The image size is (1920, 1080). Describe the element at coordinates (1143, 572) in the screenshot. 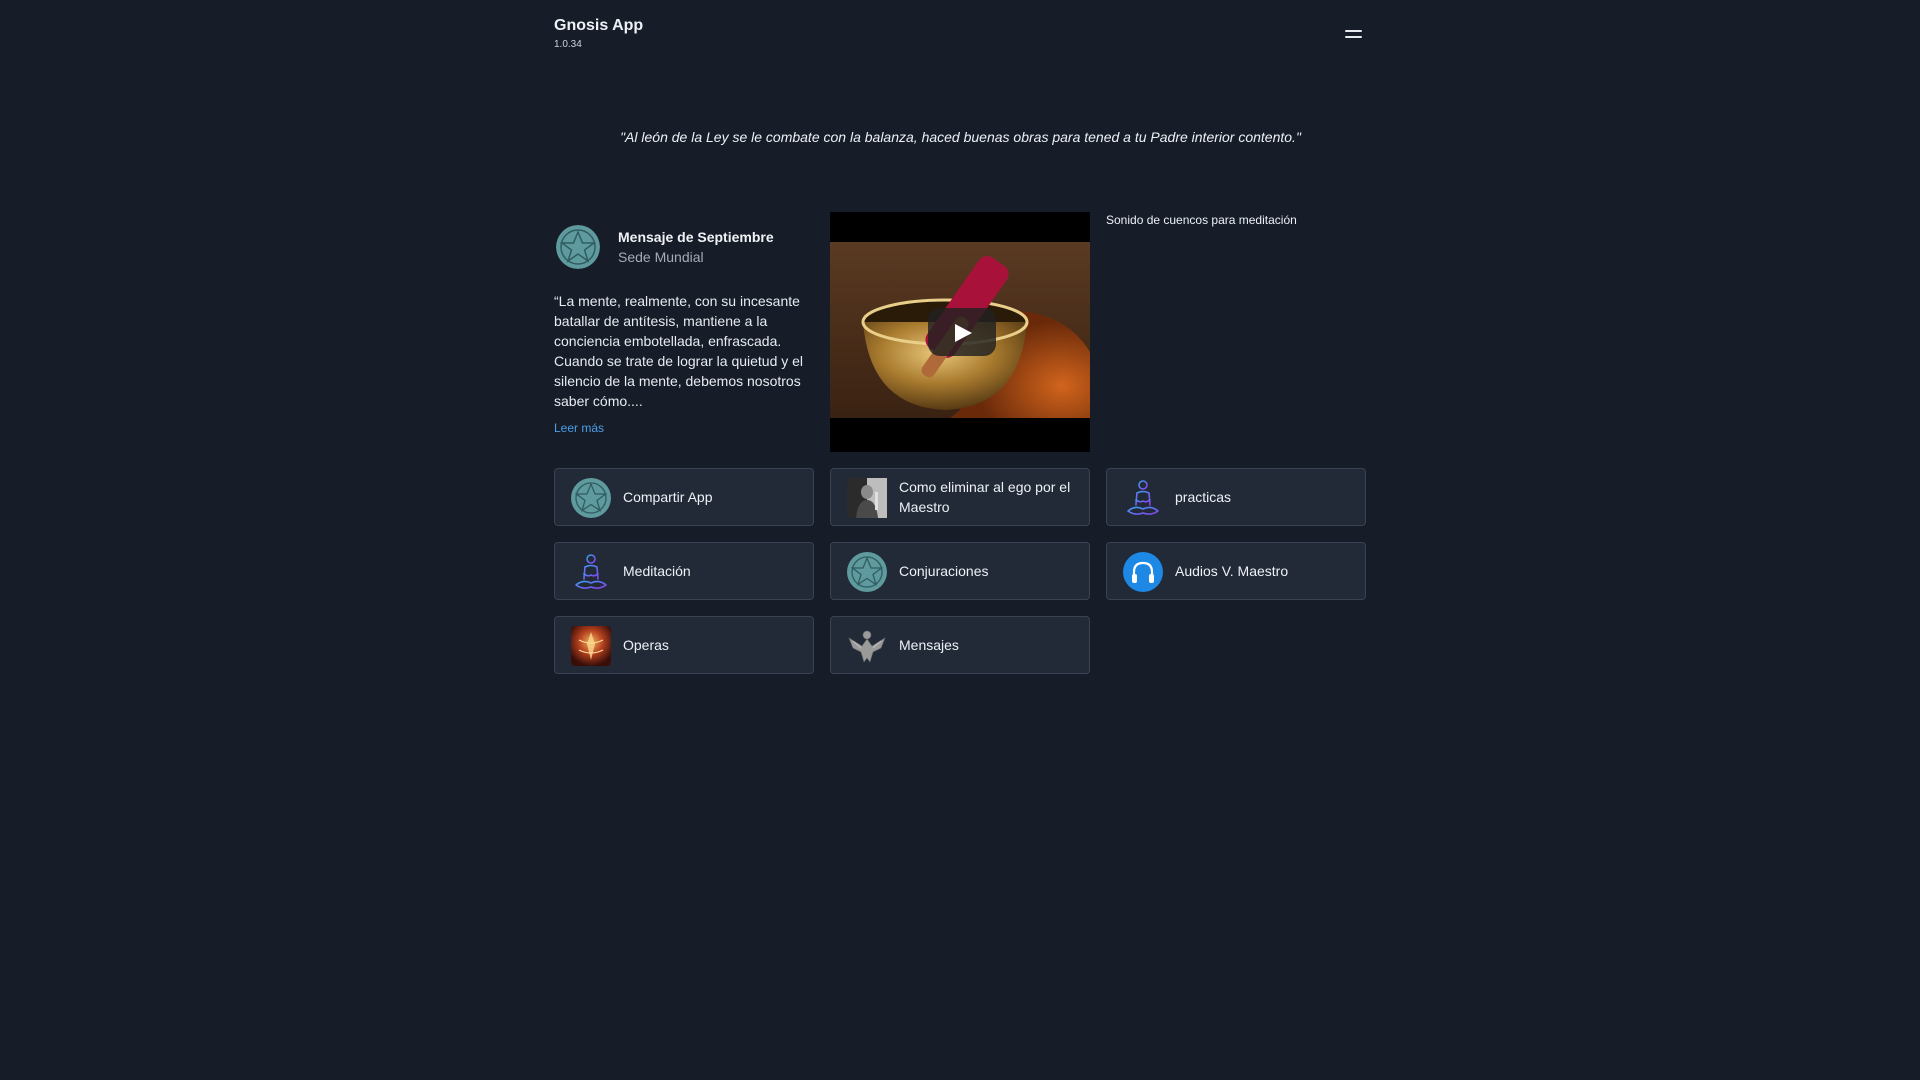

I see `headphones-icon` at that location.